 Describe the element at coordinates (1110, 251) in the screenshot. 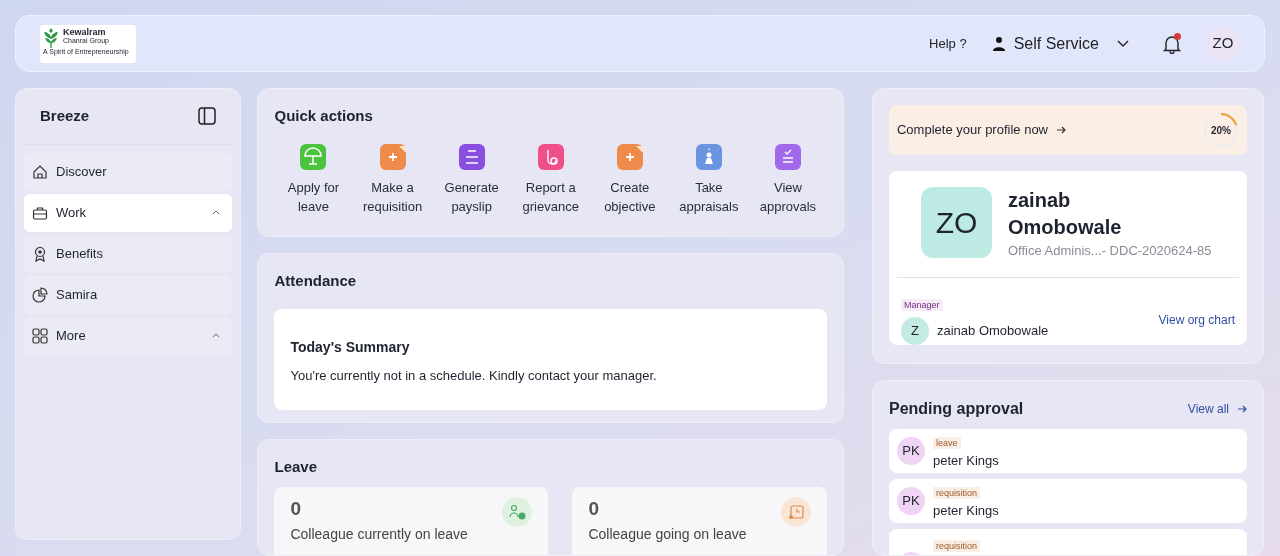

I see `profile-subtitle: Office Adminis...- DDC-2020624-85` at that location.